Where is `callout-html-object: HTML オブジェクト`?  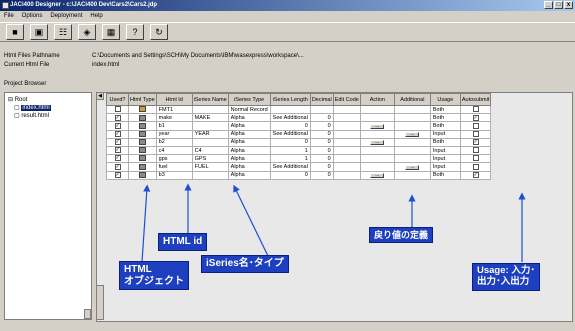
callout-html-object: HTML オブジェクト is located at coordinates (154, 275).